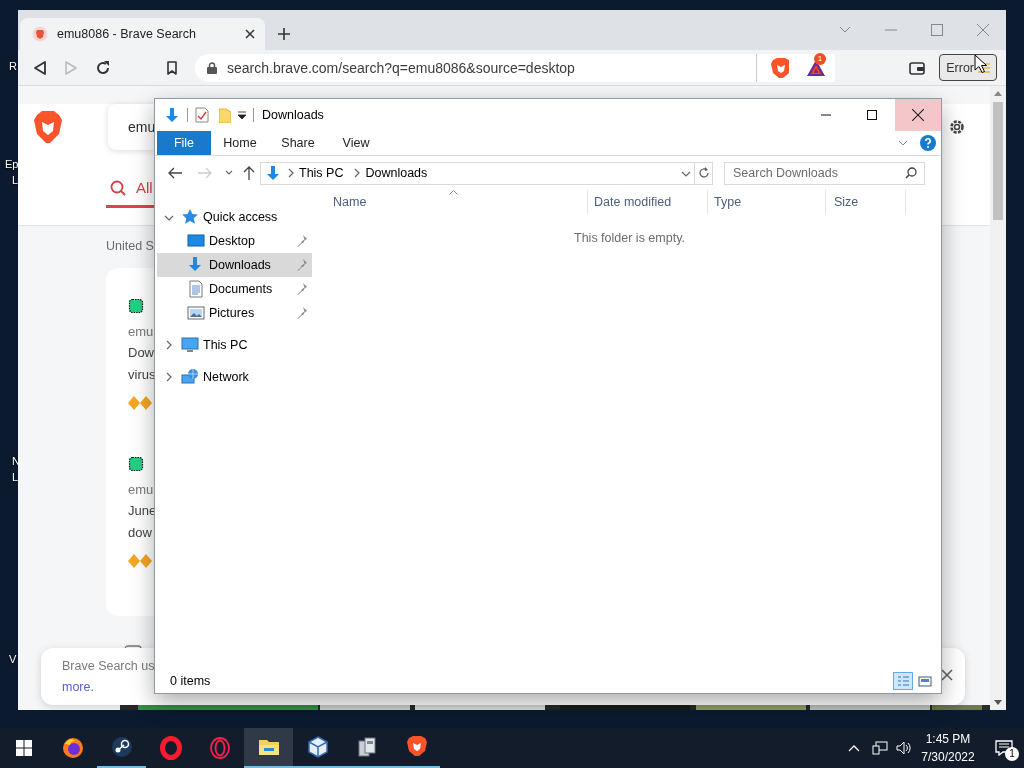 The image size is (1024, 768). I want to click on notification-center-icon, so click(1004, 748).